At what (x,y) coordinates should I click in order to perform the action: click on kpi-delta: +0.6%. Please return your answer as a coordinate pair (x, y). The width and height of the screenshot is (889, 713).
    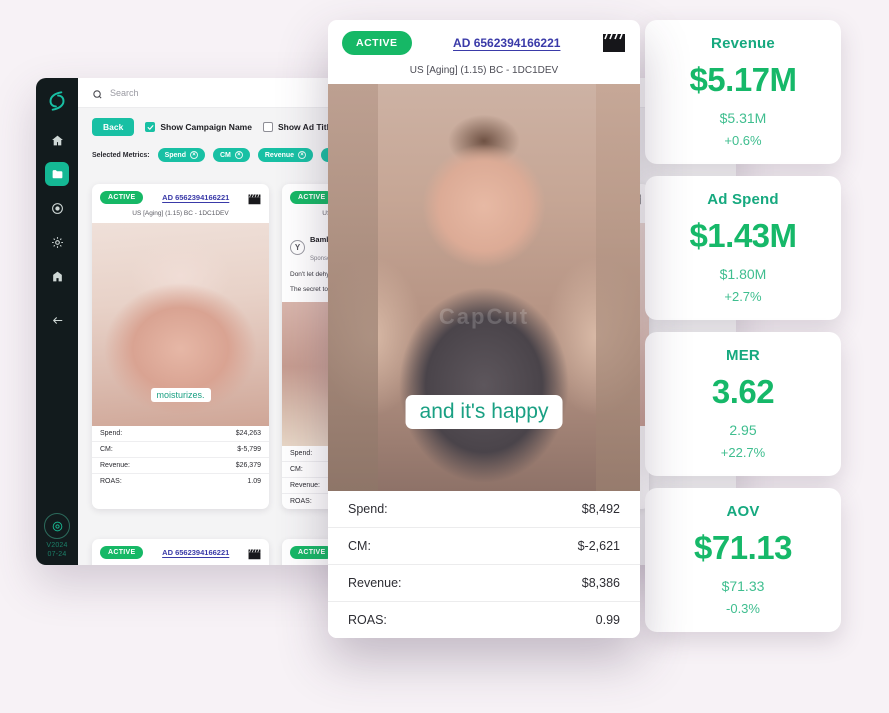
    Looking at the image, I should click on (743, 140).